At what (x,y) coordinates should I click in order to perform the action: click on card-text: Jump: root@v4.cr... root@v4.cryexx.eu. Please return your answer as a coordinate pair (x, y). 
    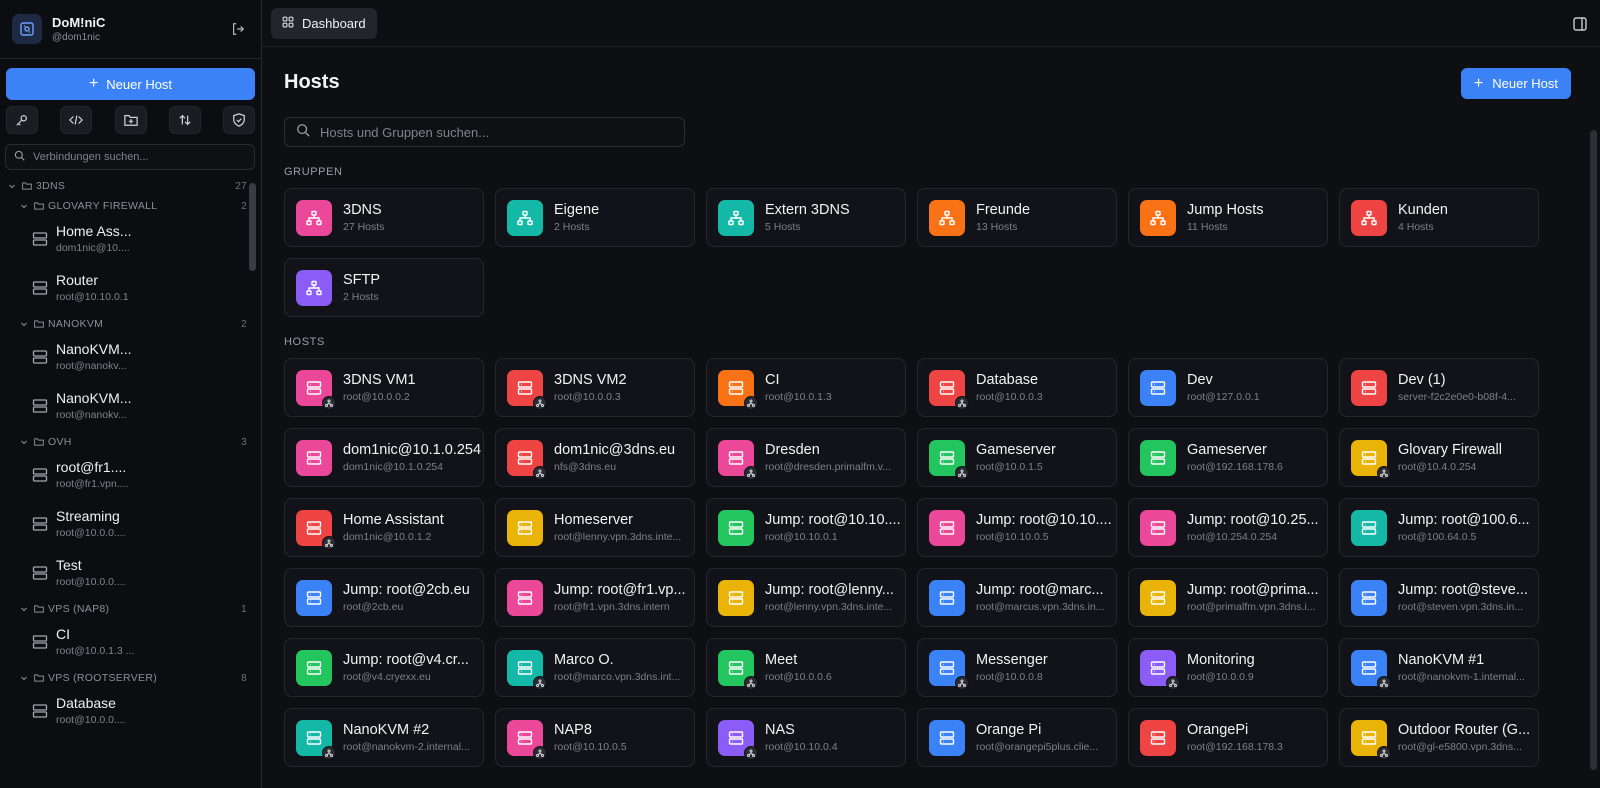
    Looking at the image, I should click on (406, 667).